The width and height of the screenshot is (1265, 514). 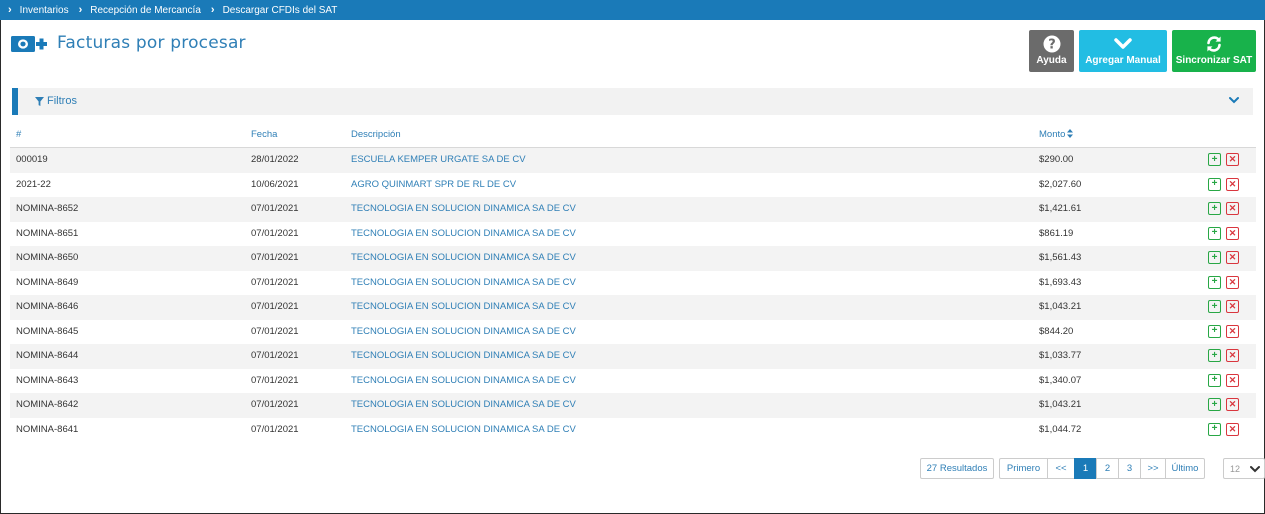 I want to click on cell-amount: $1,044.72, so click(x=1060, y=429).